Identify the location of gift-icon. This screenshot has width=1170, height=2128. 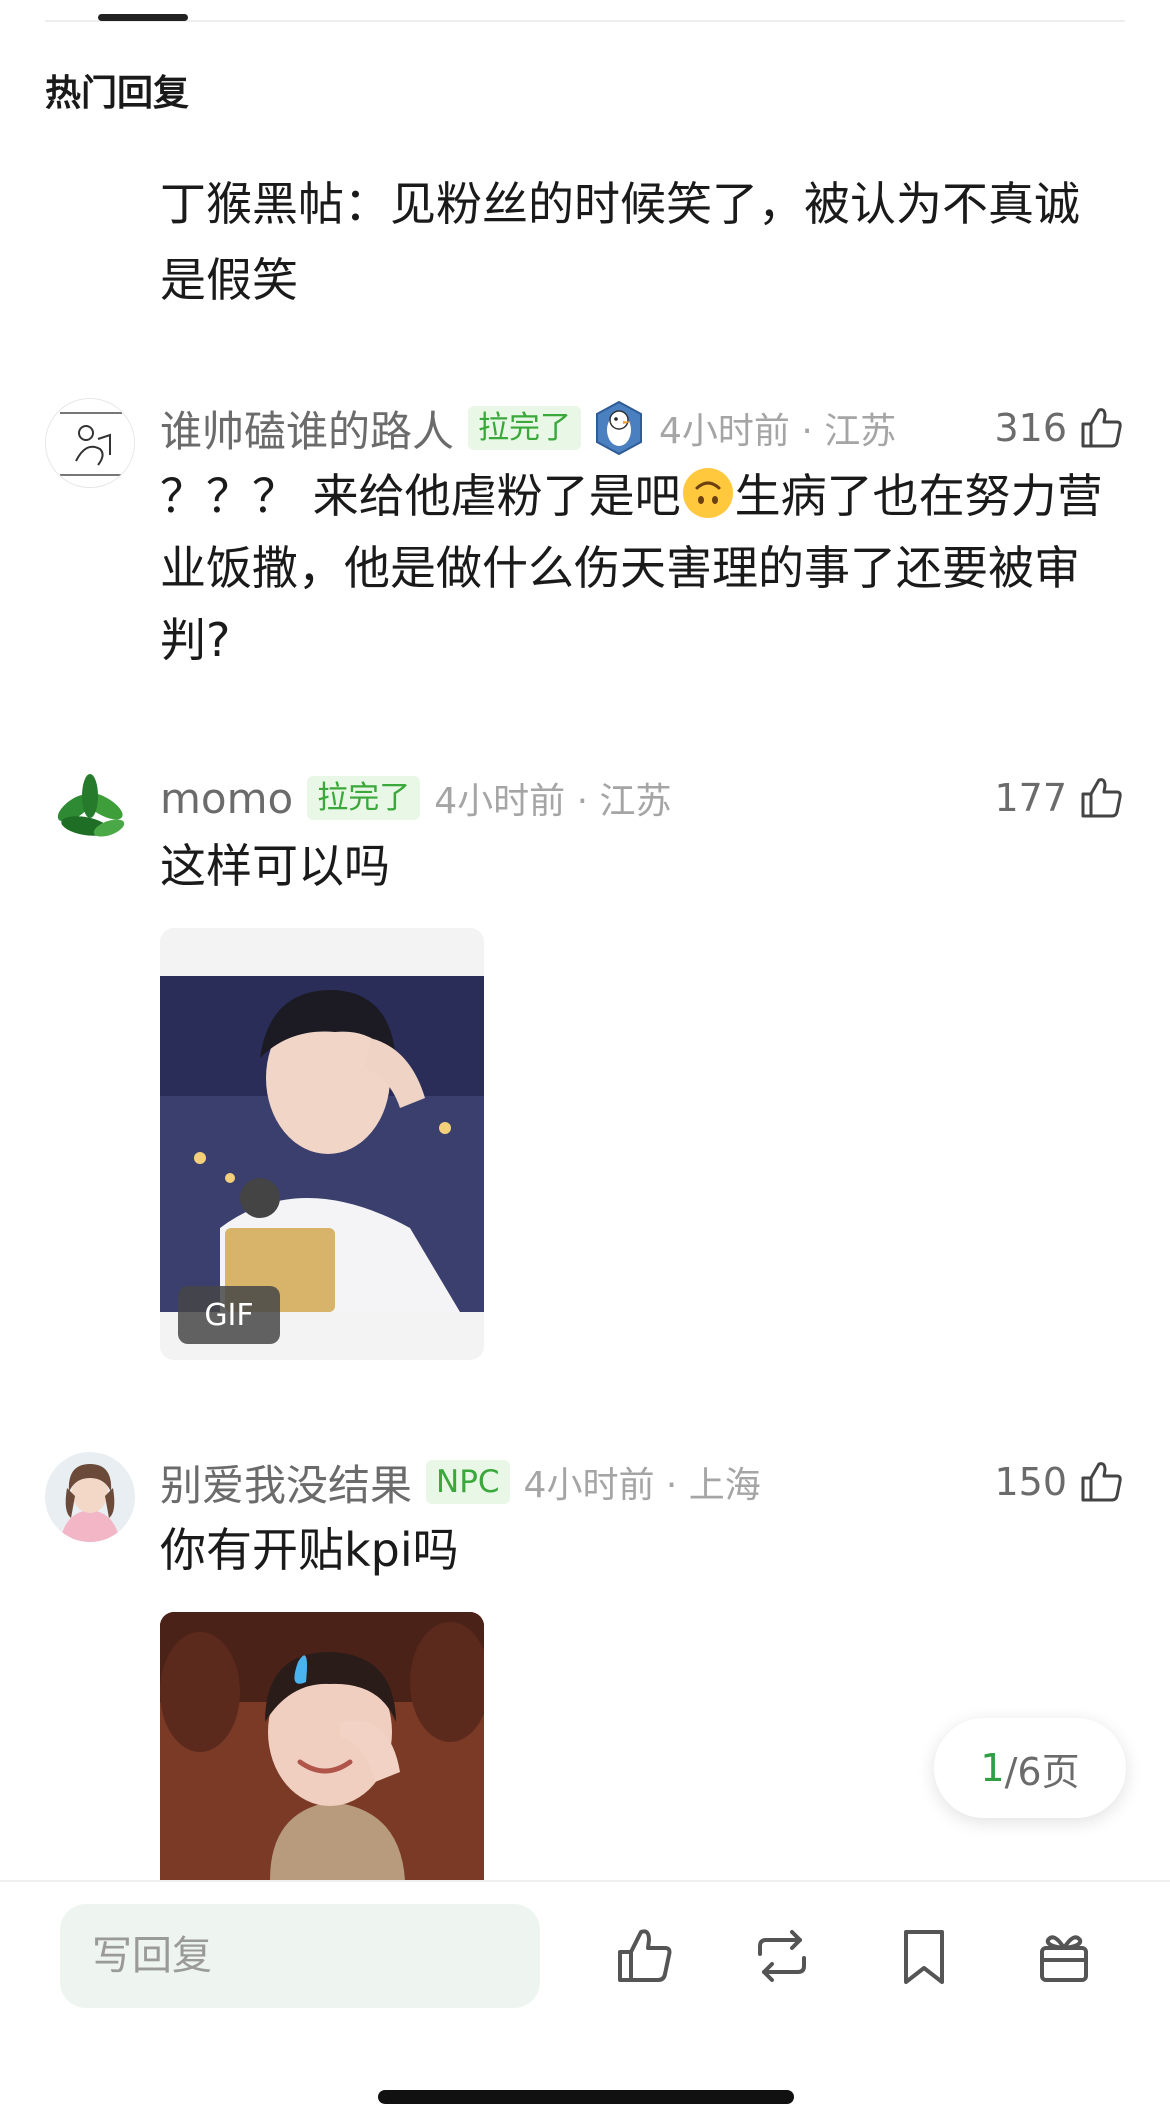
(1064, 1956).